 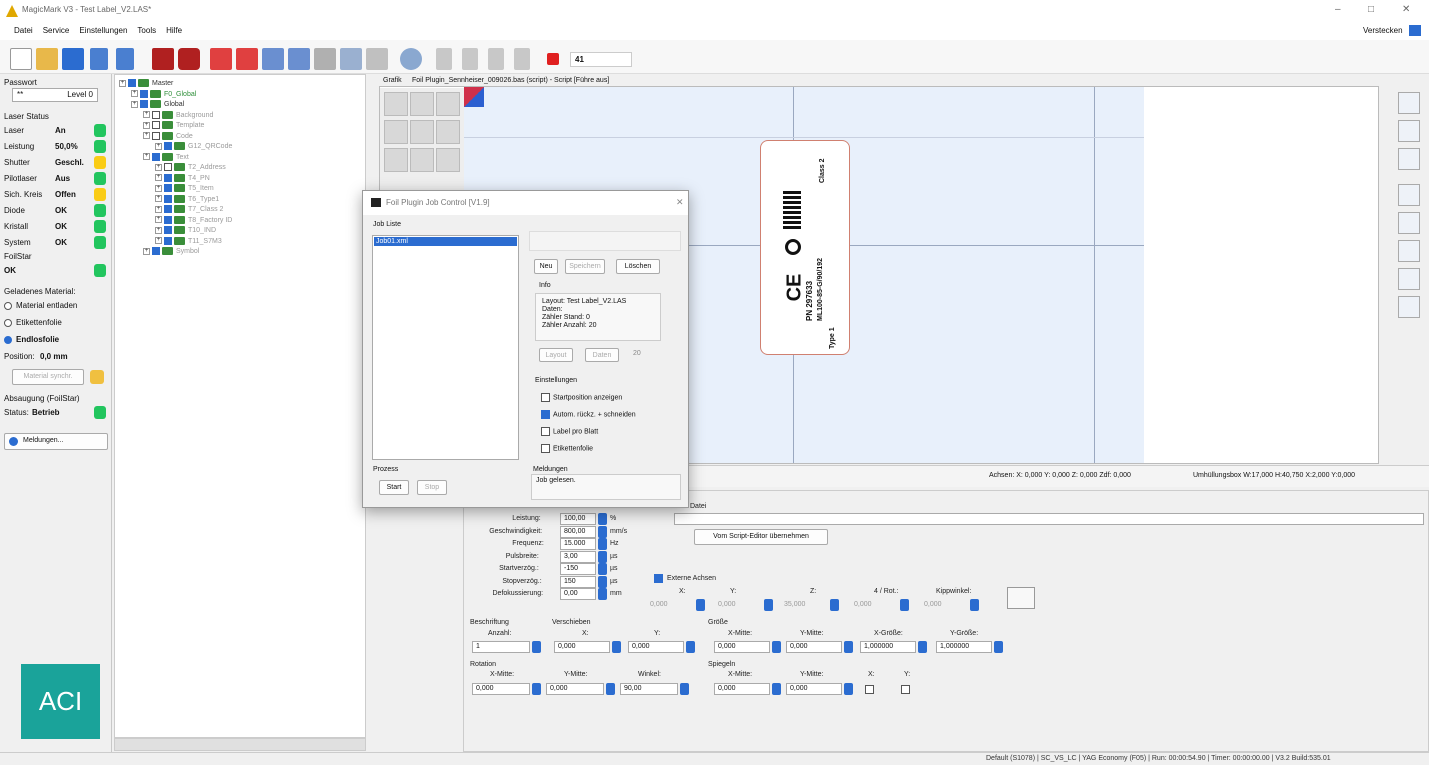 What do you see at coordinates (171, 251) in the screenshot?
I see `tree-item: + Symbol` at bounding box center [171, 251].